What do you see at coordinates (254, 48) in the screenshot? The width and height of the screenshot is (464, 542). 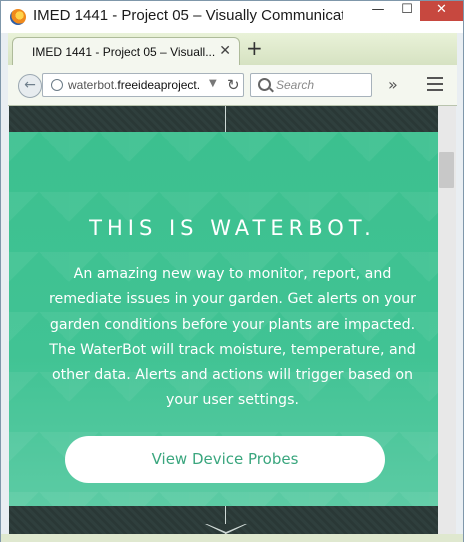 I see `new-tab-button: +` at bounding box center [254, 48].